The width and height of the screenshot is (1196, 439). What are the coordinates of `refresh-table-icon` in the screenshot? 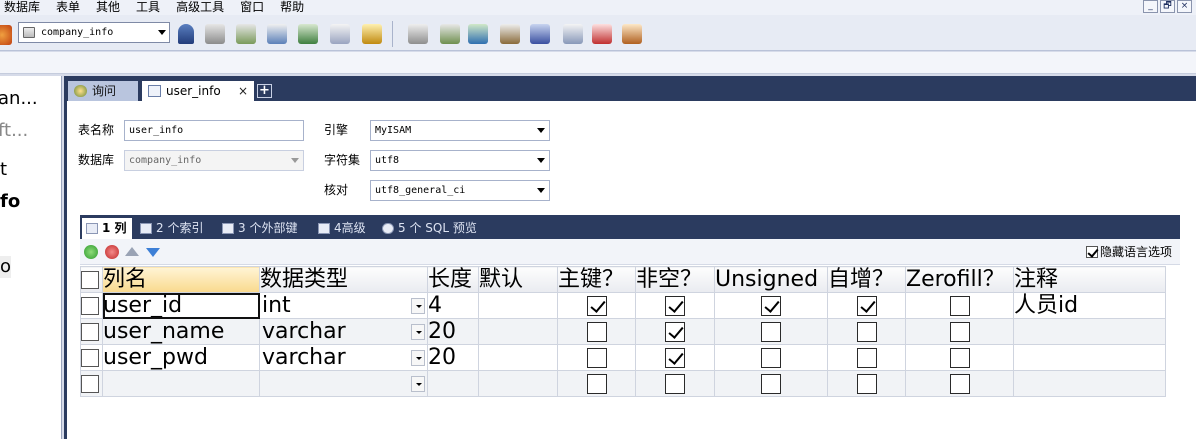 It's located at (277, 34).